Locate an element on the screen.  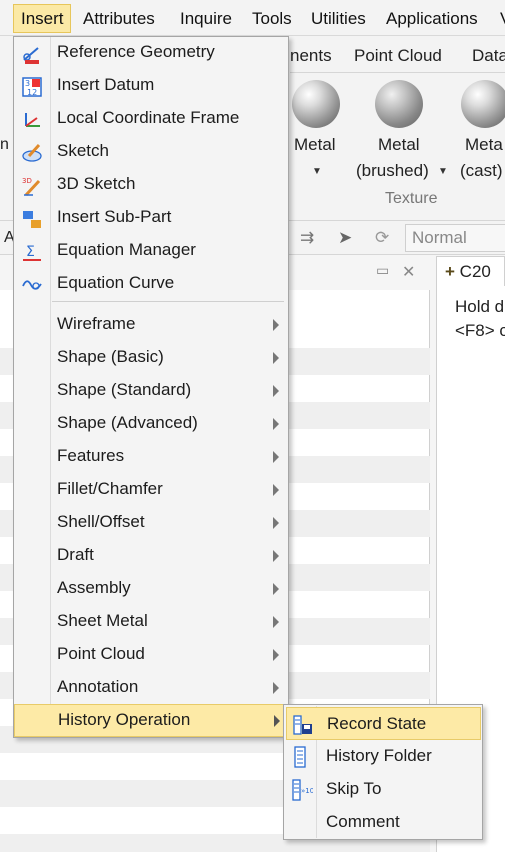
menu-item-reference-geometry: Reference Geometry is located at coordinates (151, 53).